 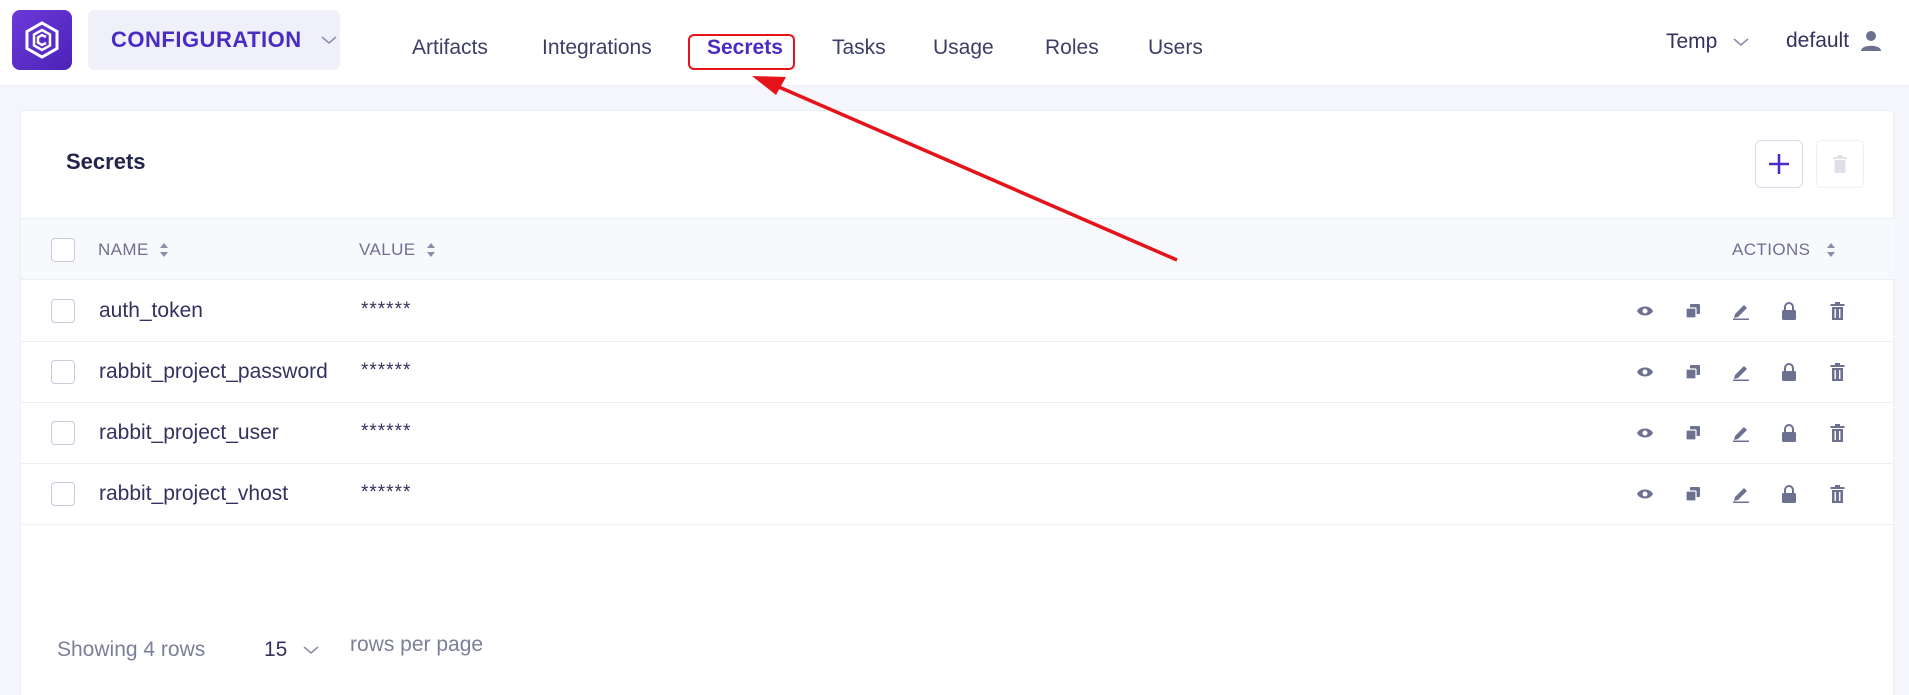 I want to click on table-row: rabbit_project_vhost ******, so click(x=958, y=494).